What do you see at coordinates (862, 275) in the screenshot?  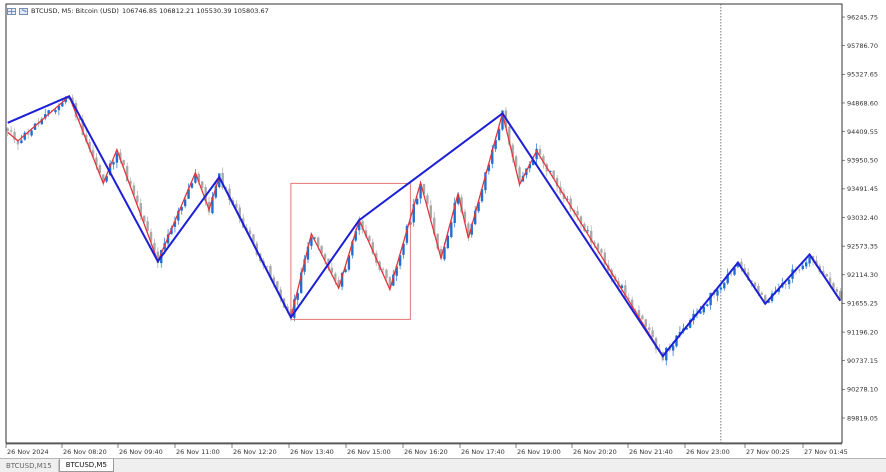 I see `y-tick-label: 92114.30` at bounding box center [862, 275].